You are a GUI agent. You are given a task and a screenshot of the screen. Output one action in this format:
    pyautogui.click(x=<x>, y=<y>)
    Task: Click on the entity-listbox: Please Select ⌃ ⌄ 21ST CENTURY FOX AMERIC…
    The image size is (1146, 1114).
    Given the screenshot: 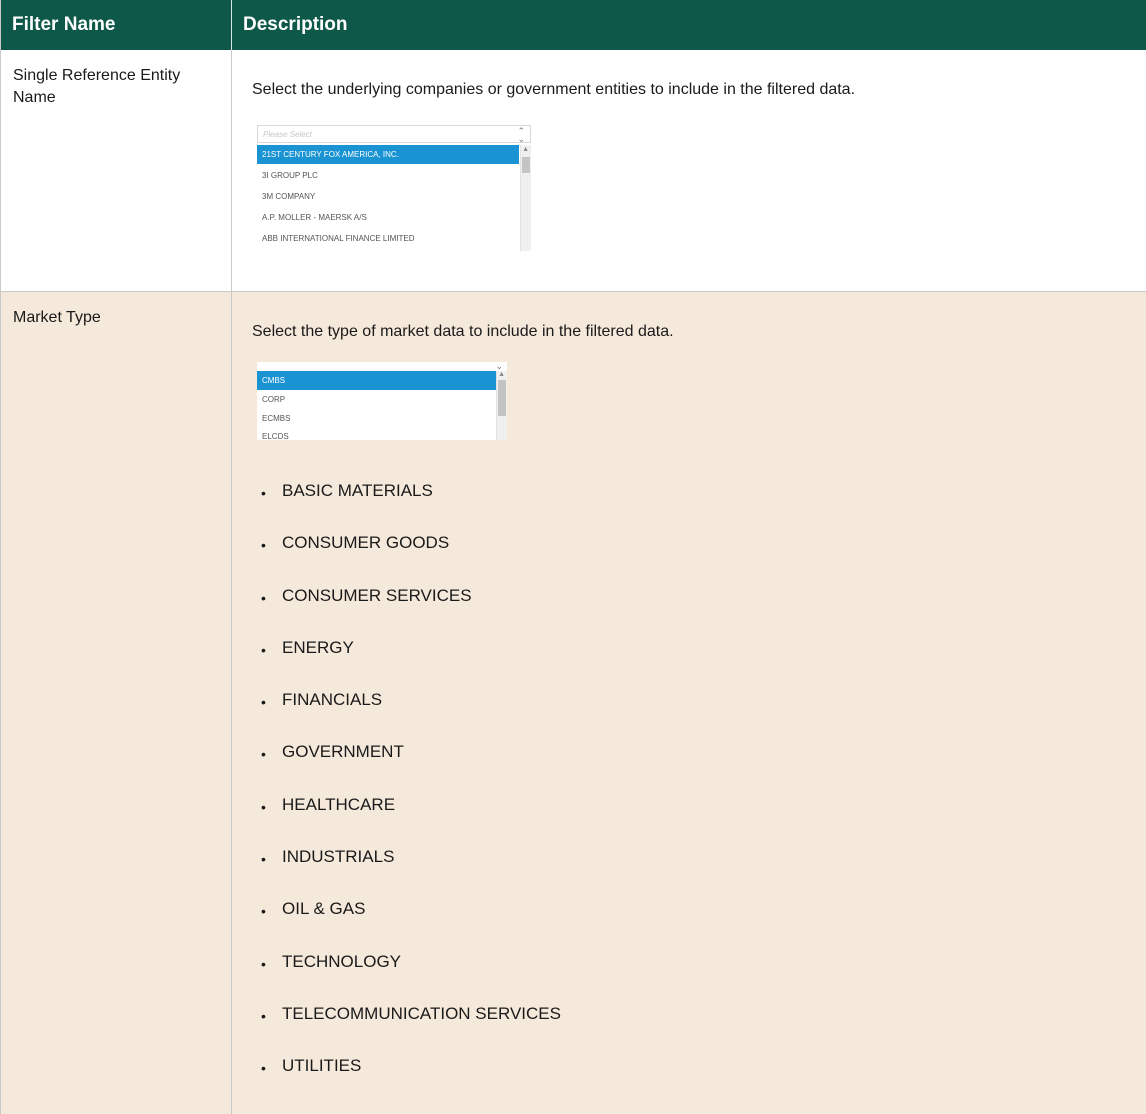 What is the action you would take?
    pyautogui.click(x=394, y=188)
    